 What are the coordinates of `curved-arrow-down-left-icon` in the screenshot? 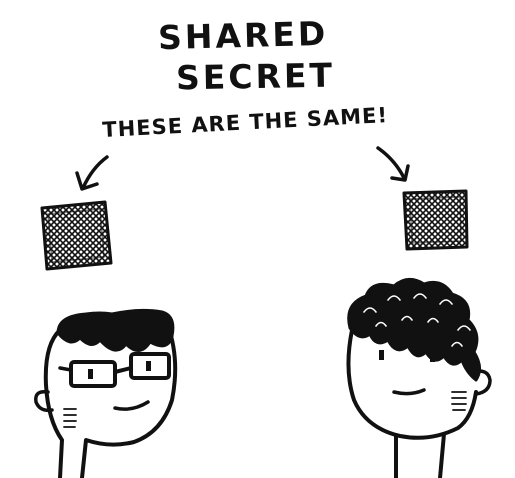 It's located at (92, 173).